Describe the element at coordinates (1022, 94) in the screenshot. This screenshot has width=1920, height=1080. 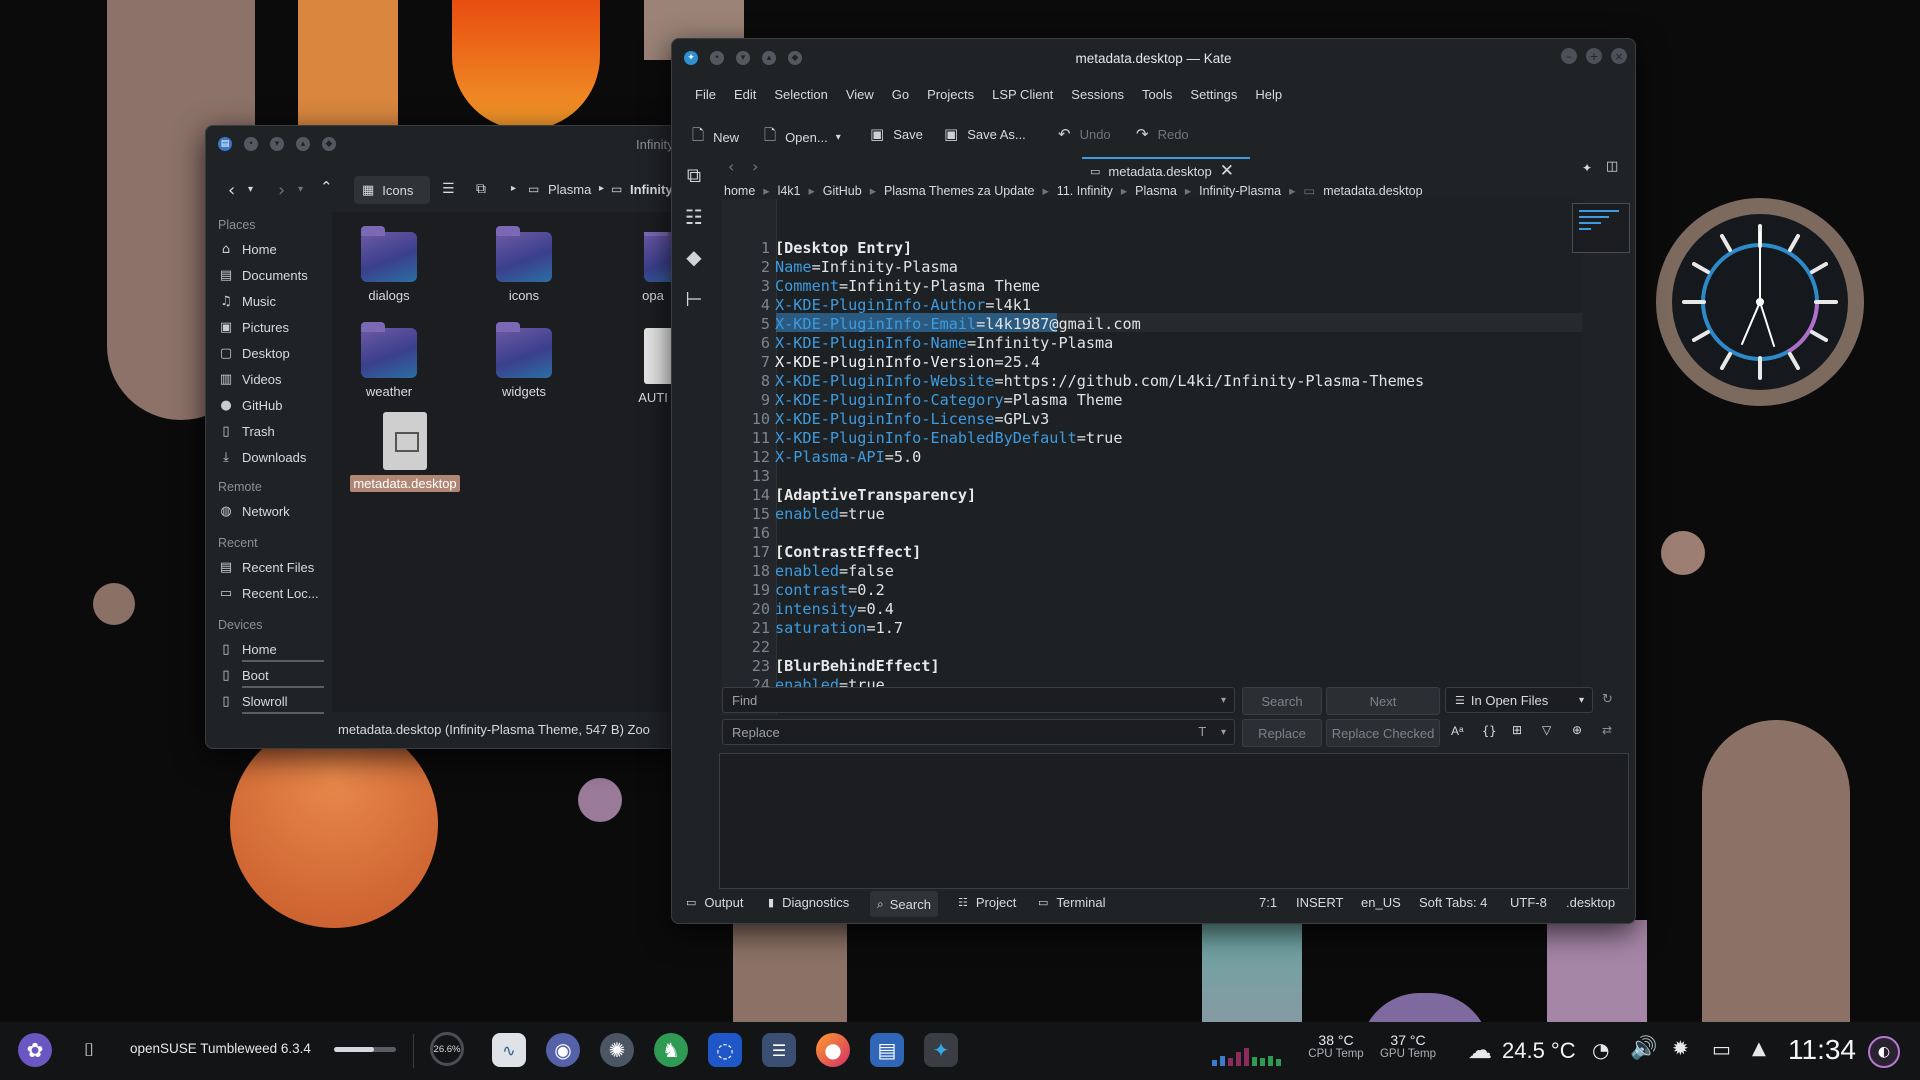
I see `menu-lsp-client: LSP Client` at that location.